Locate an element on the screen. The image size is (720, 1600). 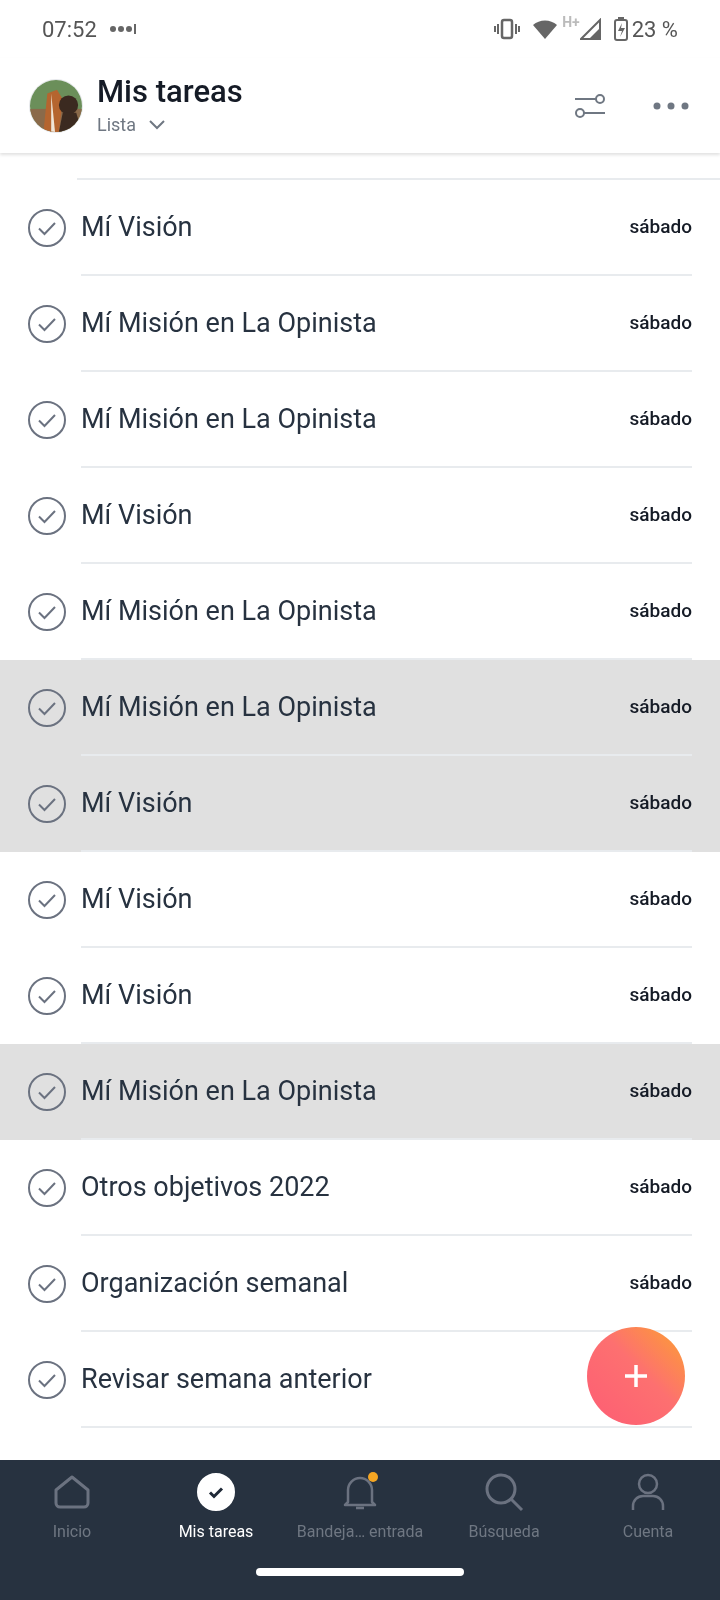
person-icon is located at coordinates (648, 1492).